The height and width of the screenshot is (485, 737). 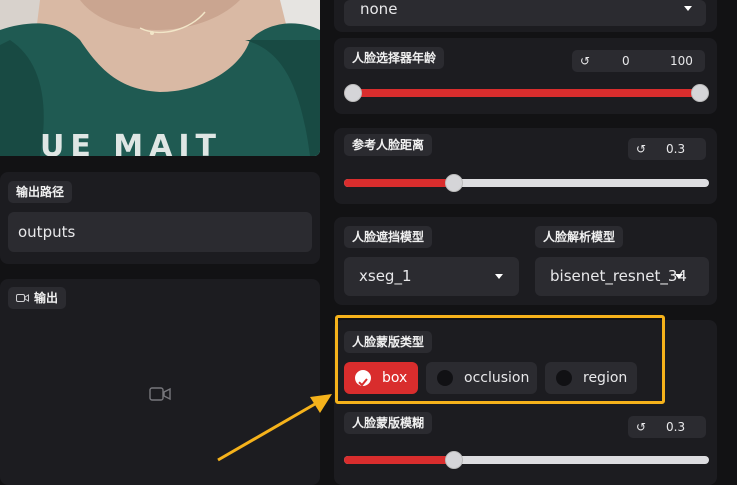 I want to click on reference-distance-value: 0.3, so click(x=675, y=149).